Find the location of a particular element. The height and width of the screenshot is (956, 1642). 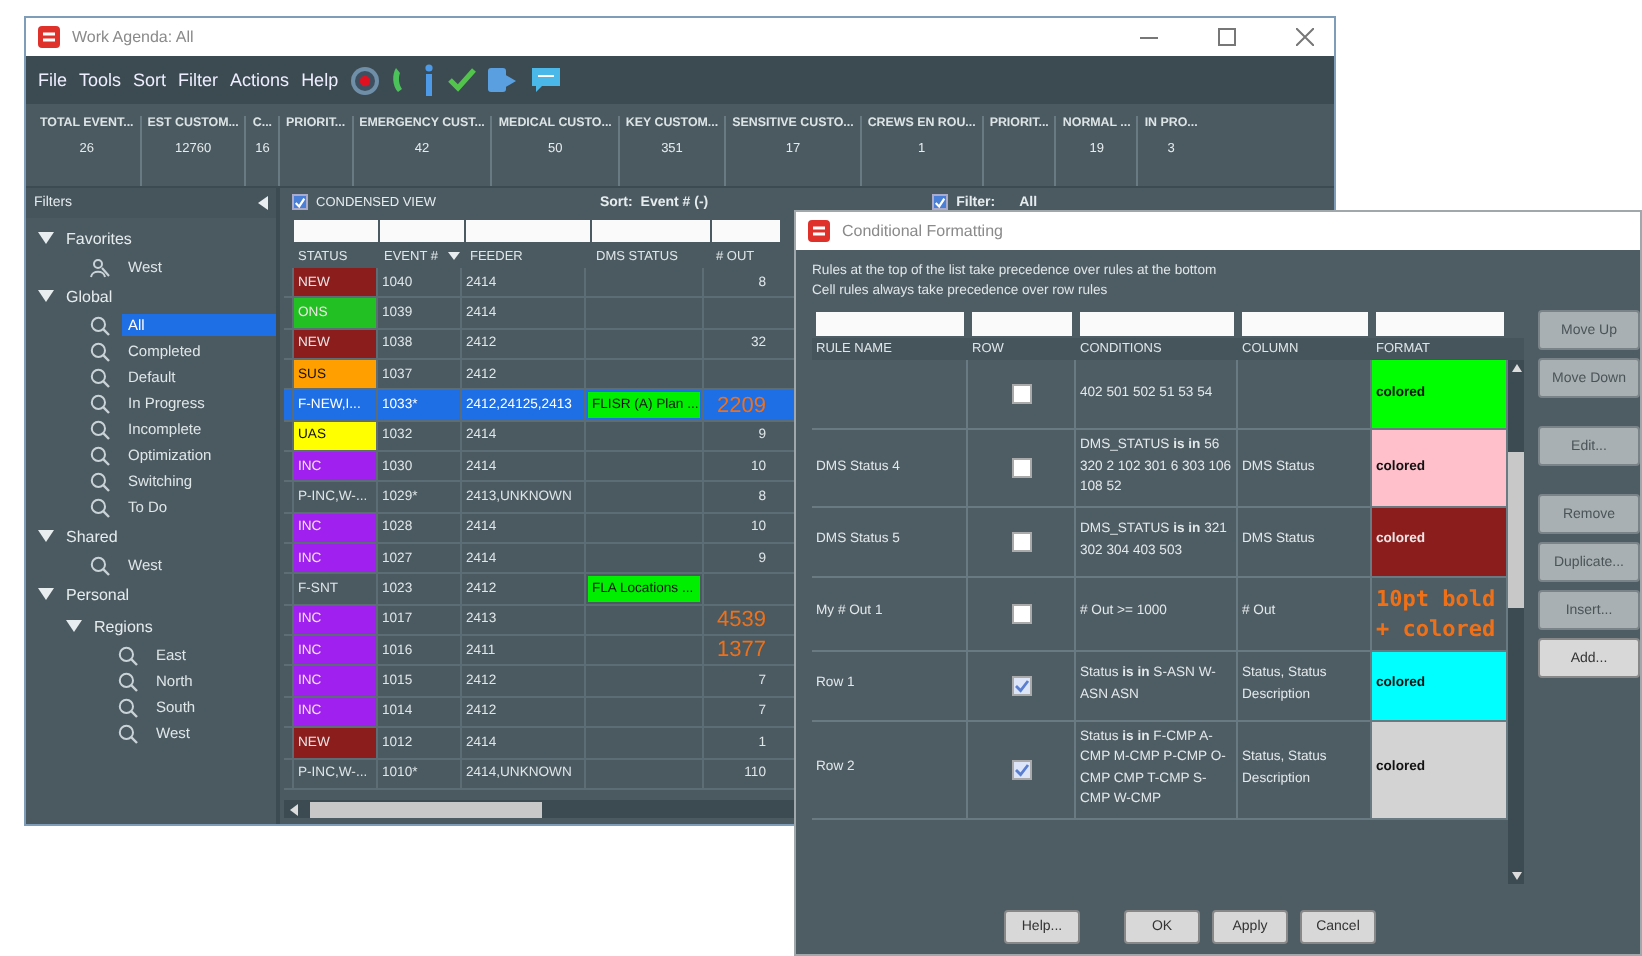

menu-item: Filter is located at coordinates (198, 80).